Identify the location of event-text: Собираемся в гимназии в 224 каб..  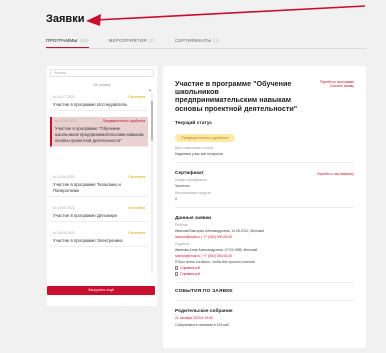
(202, 324).